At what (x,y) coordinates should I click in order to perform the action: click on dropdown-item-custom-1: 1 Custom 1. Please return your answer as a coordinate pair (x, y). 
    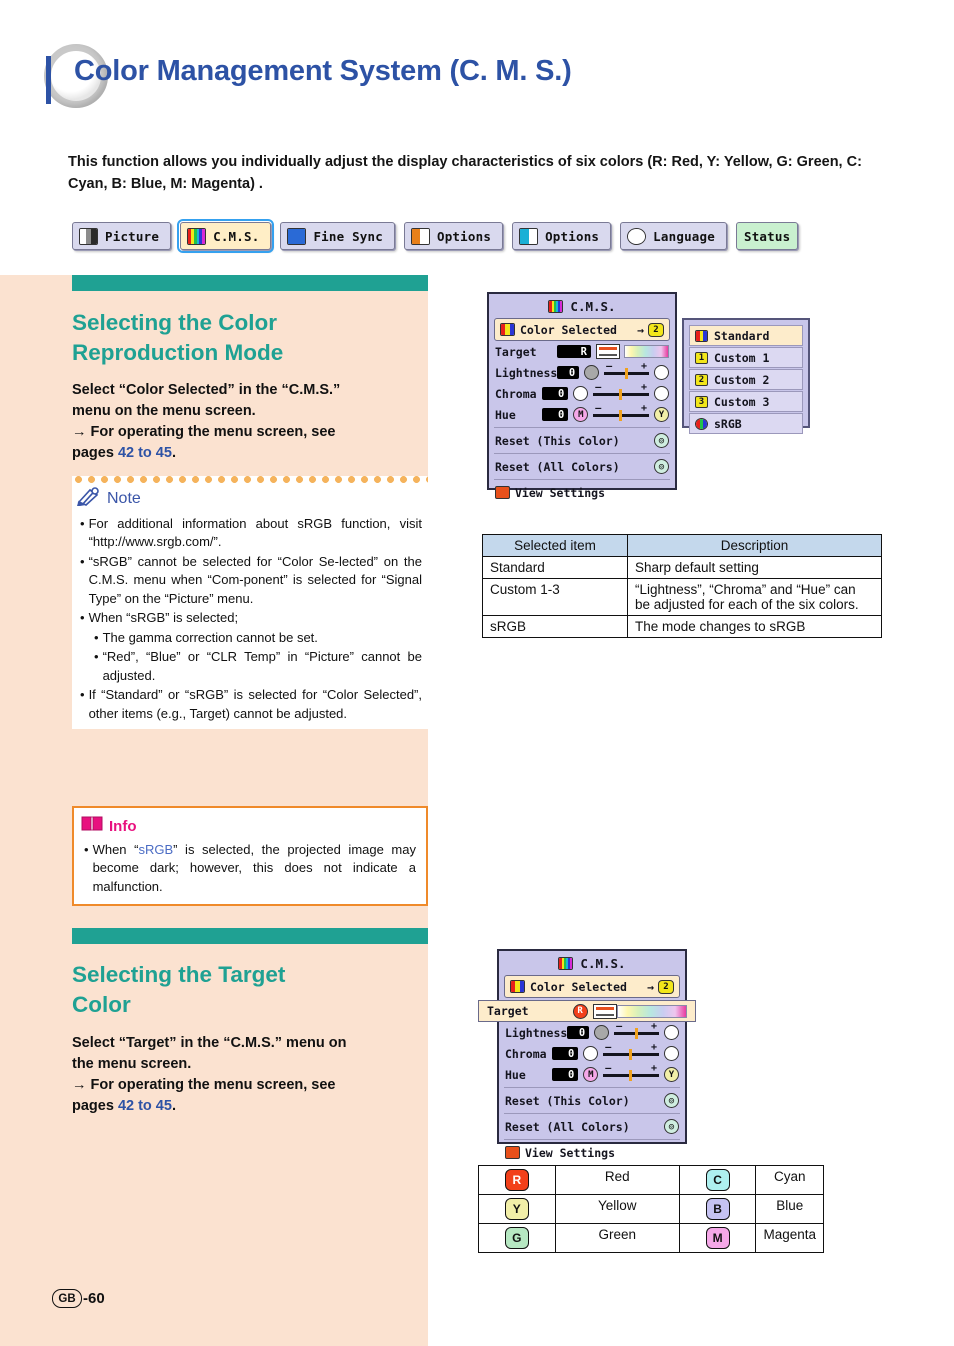
    Looking at the image, I should click on (746, 357).